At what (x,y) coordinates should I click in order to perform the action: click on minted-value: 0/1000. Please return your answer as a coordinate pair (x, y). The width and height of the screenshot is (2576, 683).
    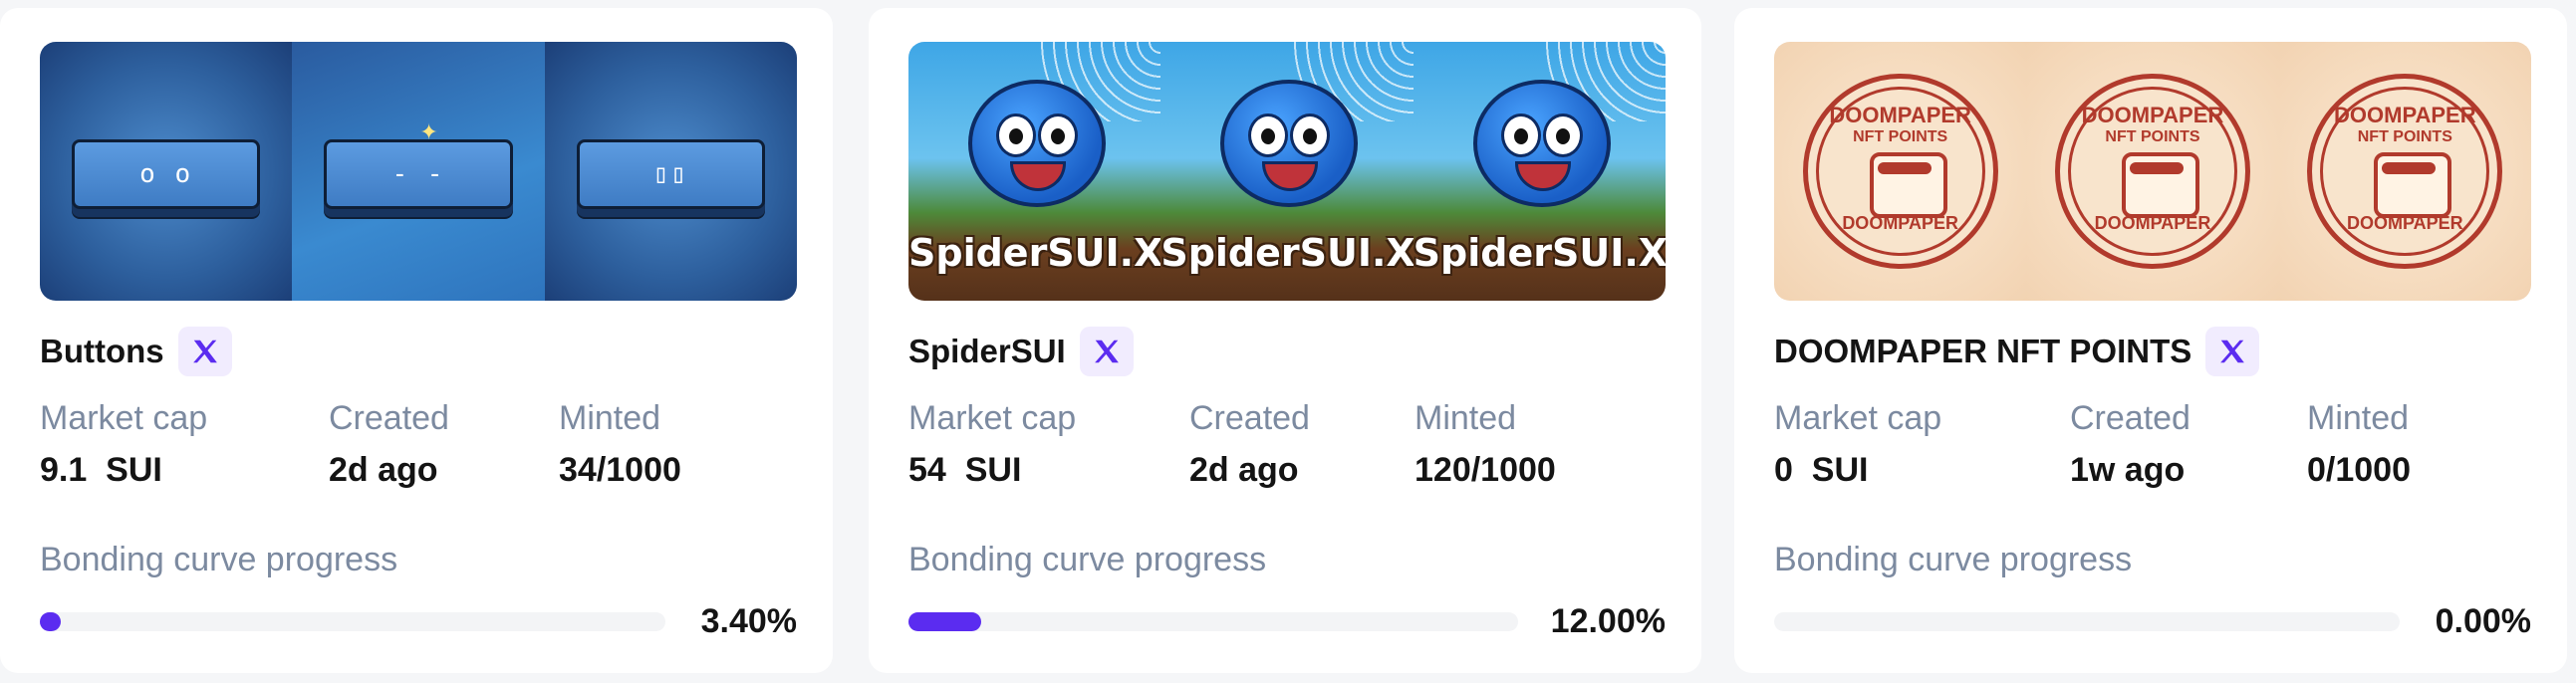
    Looking at the image, I should click on (2359, 470).